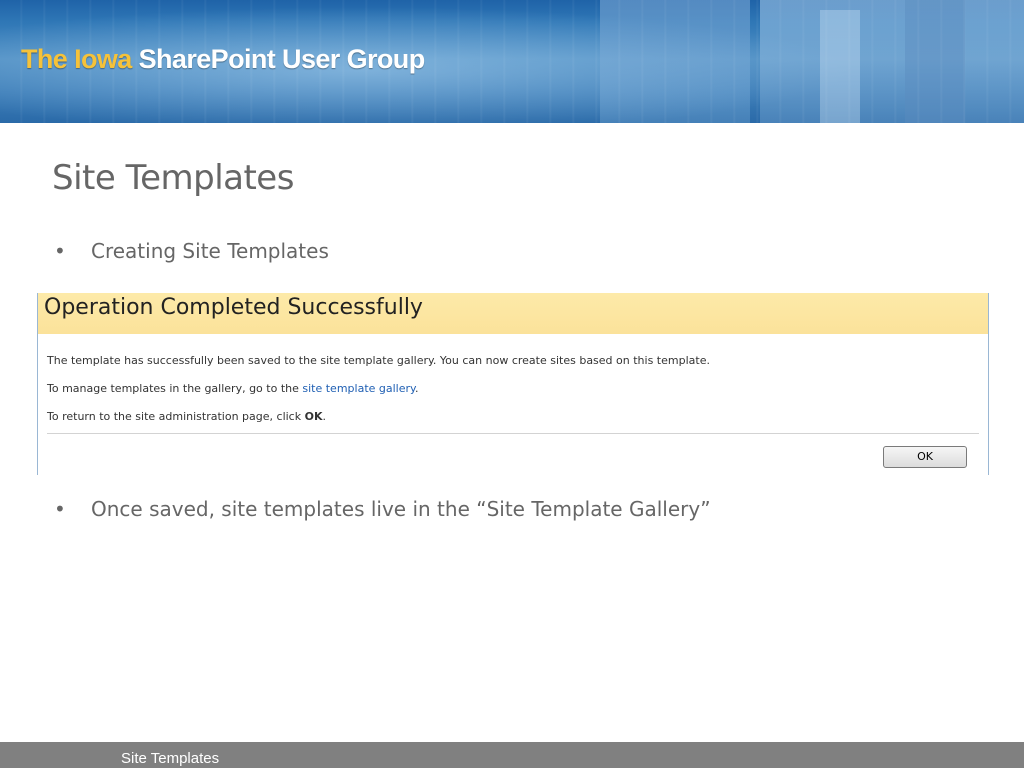 This screenshot has height=768, width=1024. Describe the element at coordinates (170, 758) in the screenshot. I see `footer-text: Site Templates` at that location.